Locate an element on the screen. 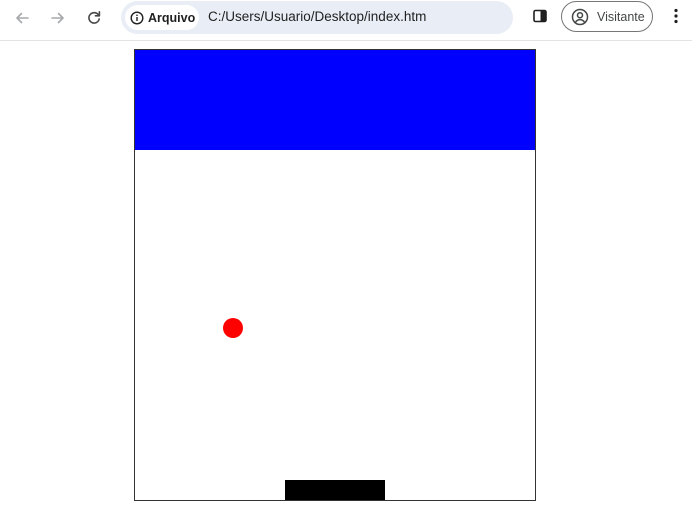 This screenshot has height=513, width=692. back-button is located at coordinates (22, 18).